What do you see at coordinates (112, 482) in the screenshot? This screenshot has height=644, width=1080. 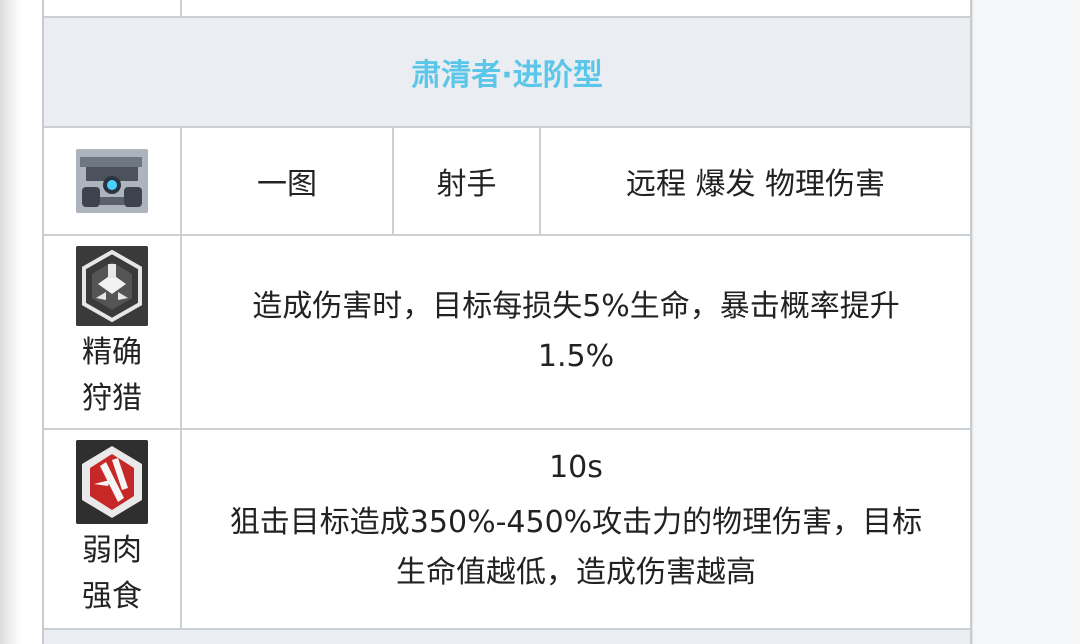 I see `predator-strike-icon` at bounding box center [112, 482].